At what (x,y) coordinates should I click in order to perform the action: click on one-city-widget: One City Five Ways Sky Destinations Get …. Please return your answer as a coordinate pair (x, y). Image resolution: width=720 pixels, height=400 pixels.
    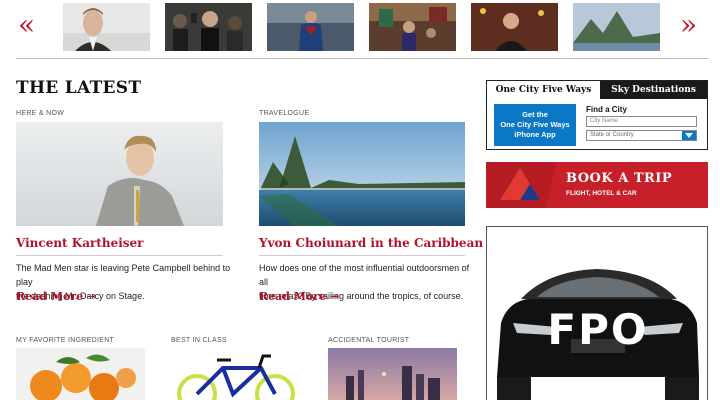
    Looking at the image, I should click on (597, 115).